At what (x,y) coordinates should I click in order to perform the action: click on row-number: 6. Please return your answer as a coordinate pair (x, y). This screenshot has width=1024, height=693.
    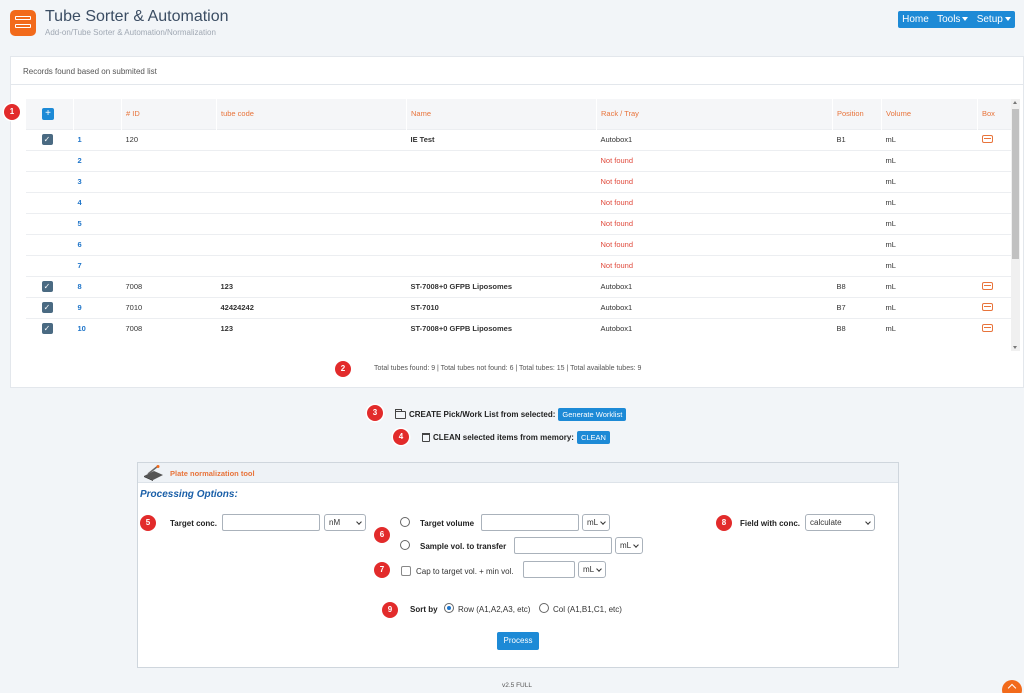
    Looking at the image, I should click on (97, 244).